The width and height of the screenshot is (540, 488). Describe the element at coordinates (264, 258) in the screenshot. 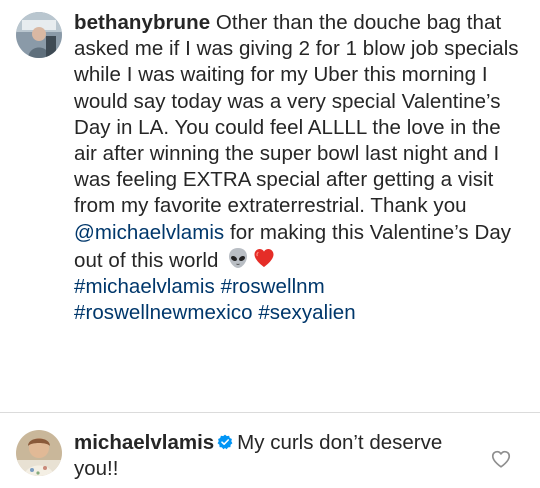

I see `red-heart-emoji` at that location.